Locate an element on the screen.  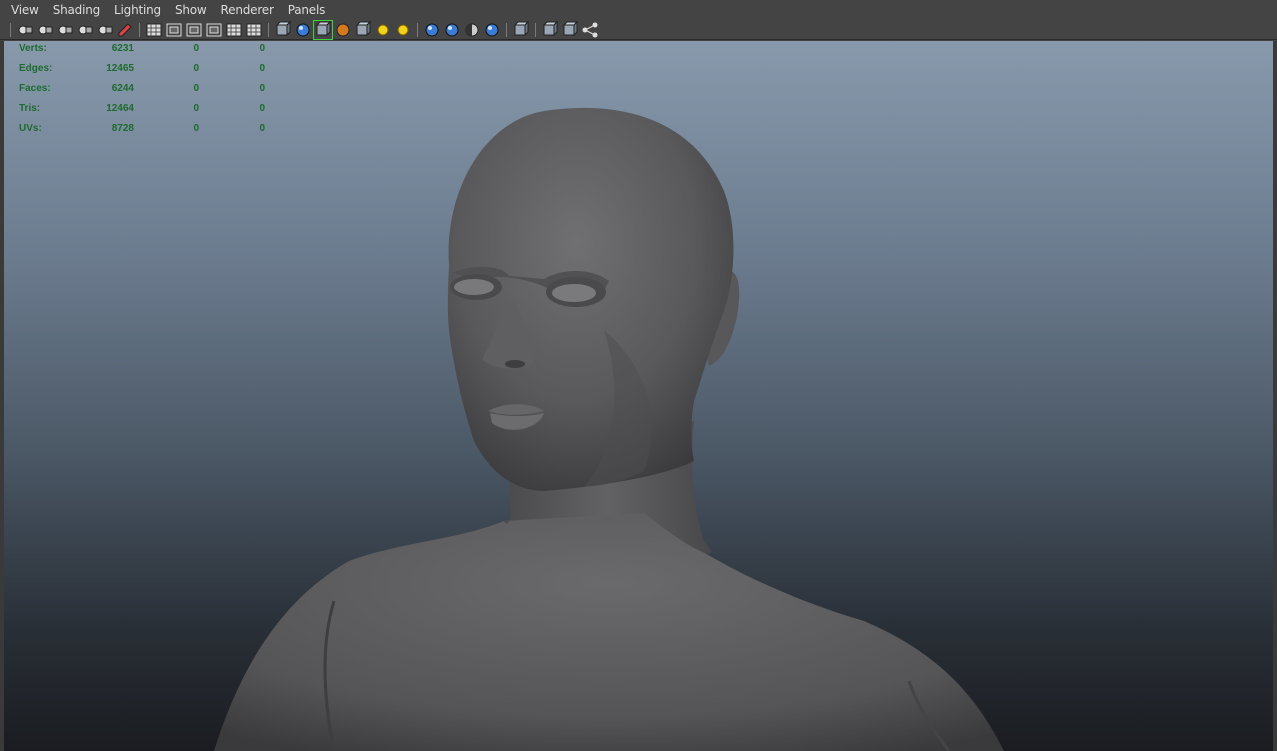
menu-renderer: Renderer is located at coordinates (247, 10).